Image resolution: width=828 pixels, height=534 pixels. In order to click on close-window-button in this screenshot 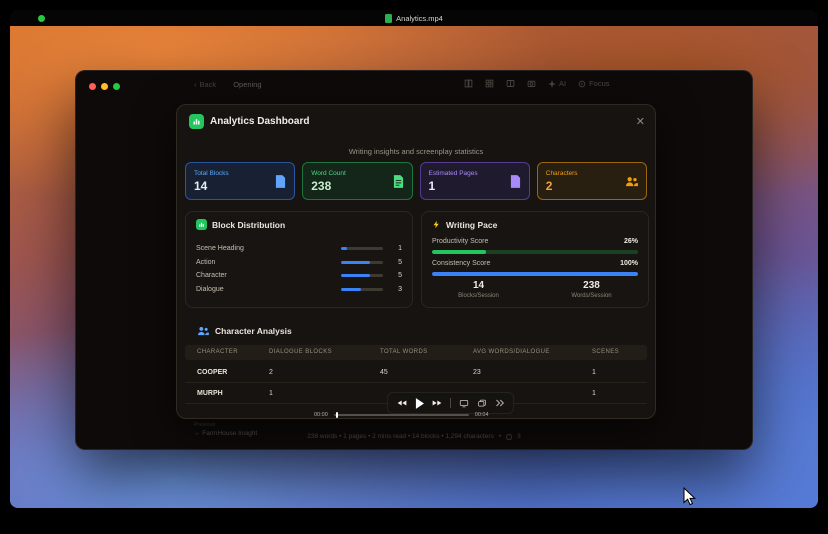, I will do `click(92, 86)`.